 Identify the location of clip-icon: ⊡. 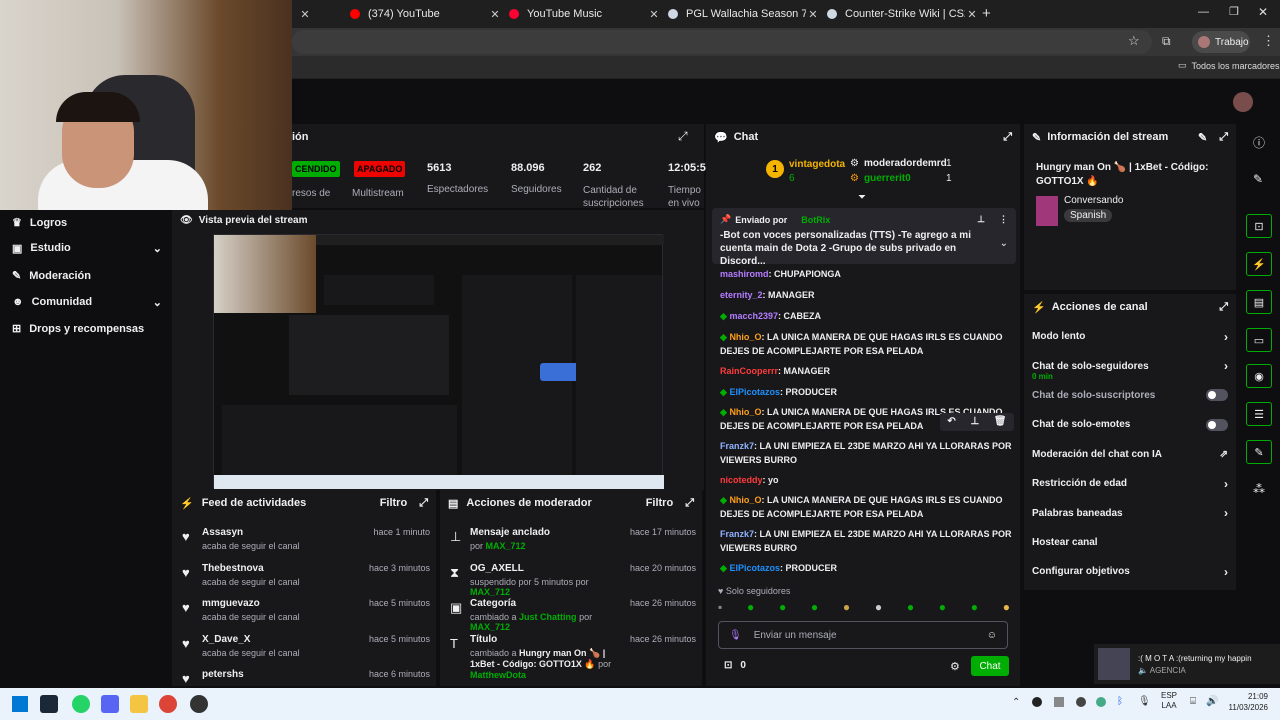
(1259, 226).